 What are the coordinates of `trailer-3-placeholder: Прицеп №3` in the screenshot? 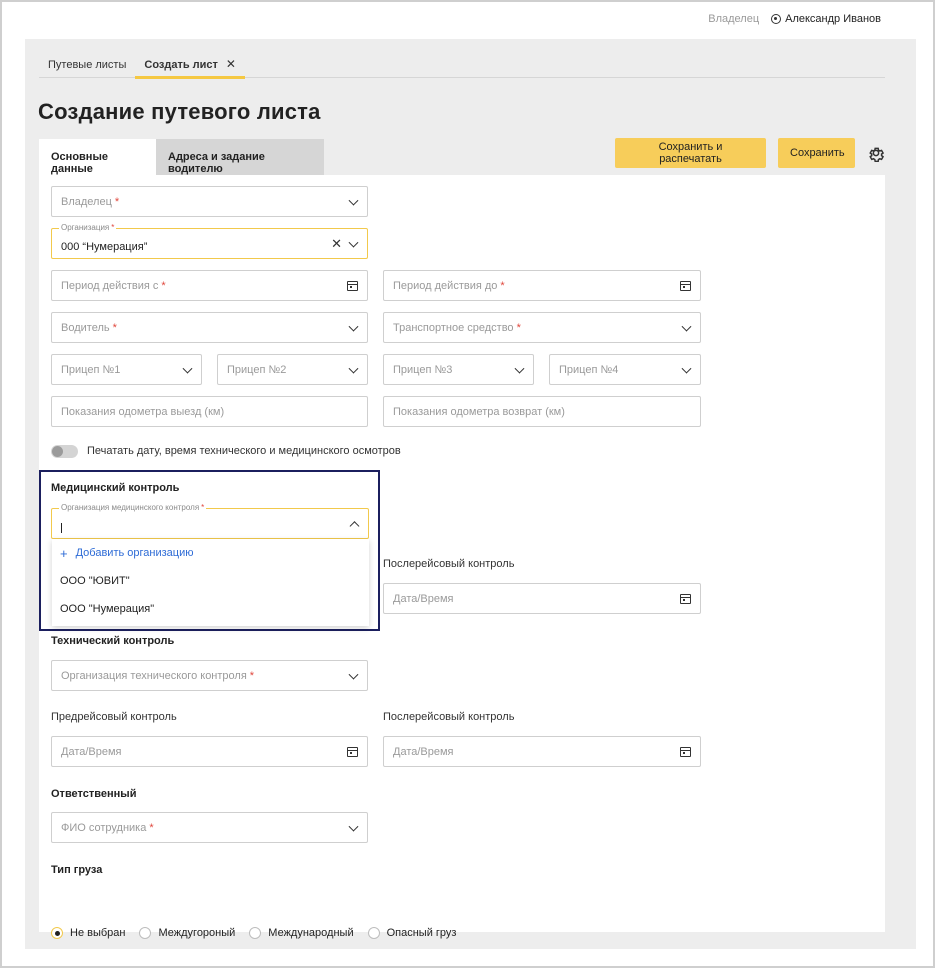 It's located at (423, 369).